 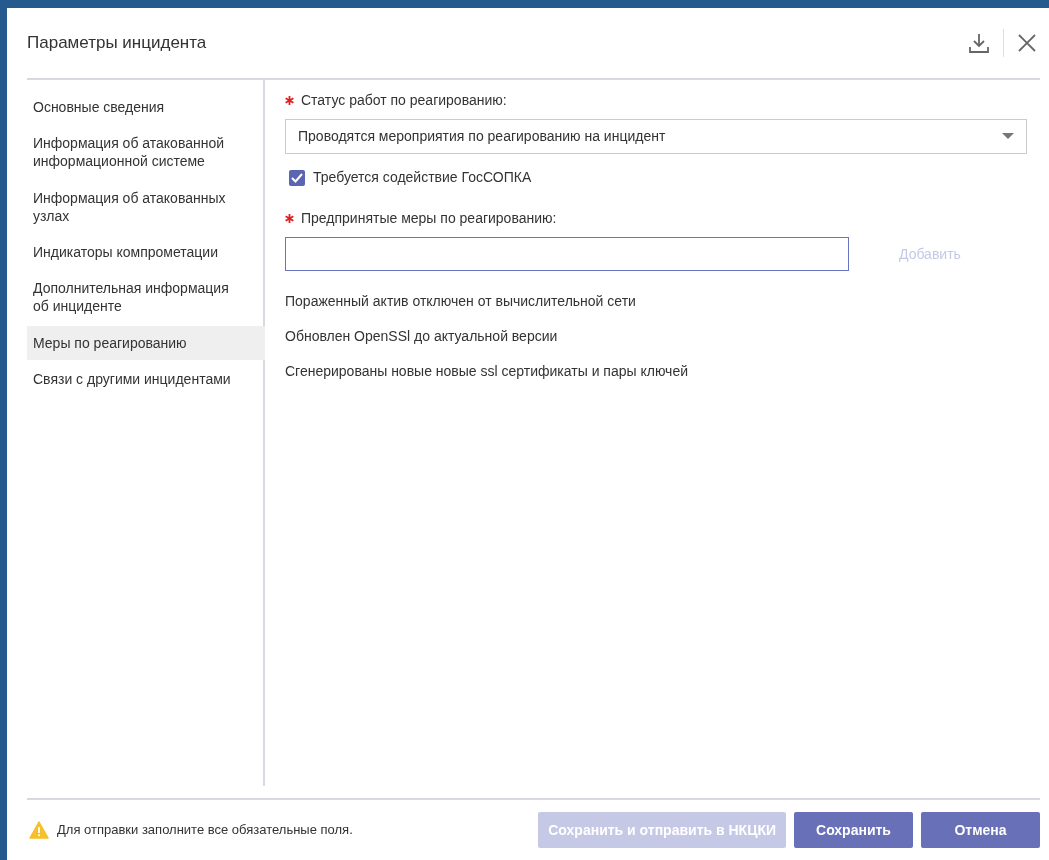 What do you see at coordinates (117, 43) in the screenshot?
I see `dialog-title: Параметры инцидента` at bounding box center [117, 43].